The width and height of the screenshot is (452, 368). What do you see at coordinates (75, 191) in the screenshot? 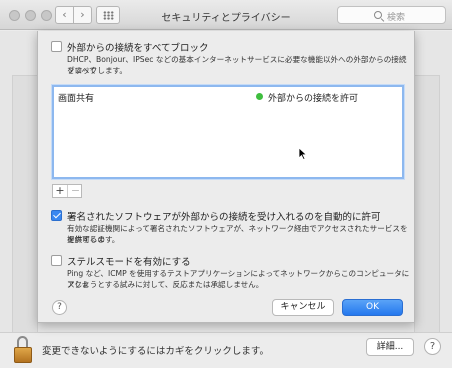
I see `remove-app-button: −` at bounding box center [75, 191].